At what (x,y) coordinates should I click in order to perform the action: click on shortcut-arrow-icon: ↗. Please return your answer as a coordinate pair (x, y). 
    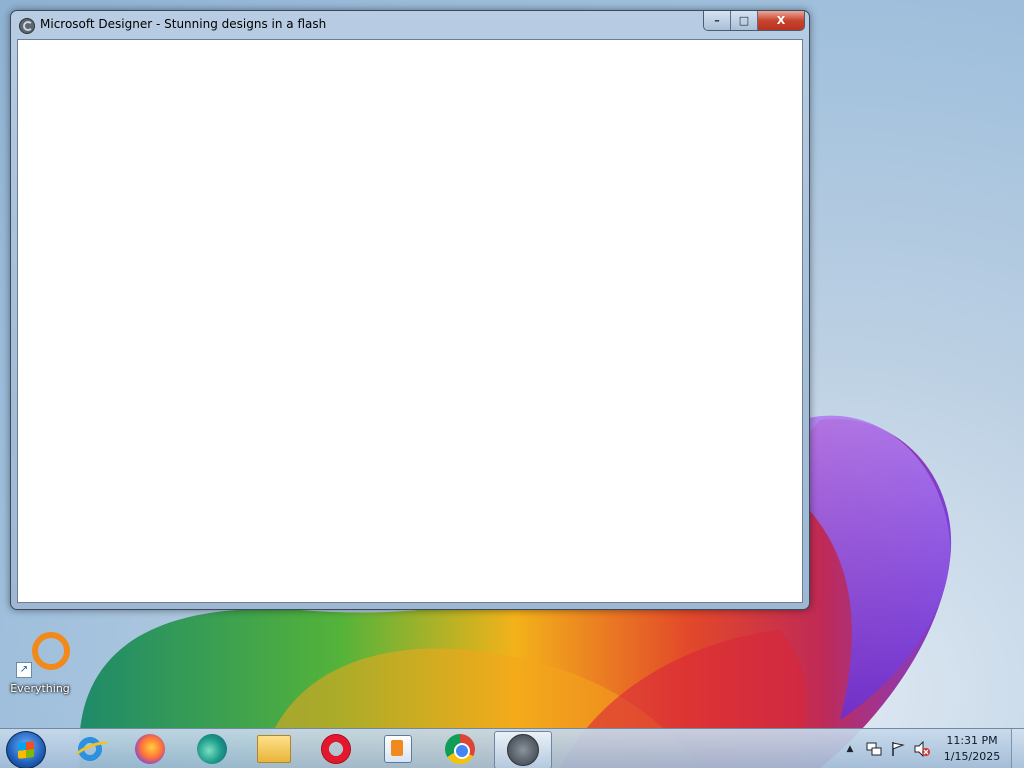
    Looking at the image, I should click on (24, 670).